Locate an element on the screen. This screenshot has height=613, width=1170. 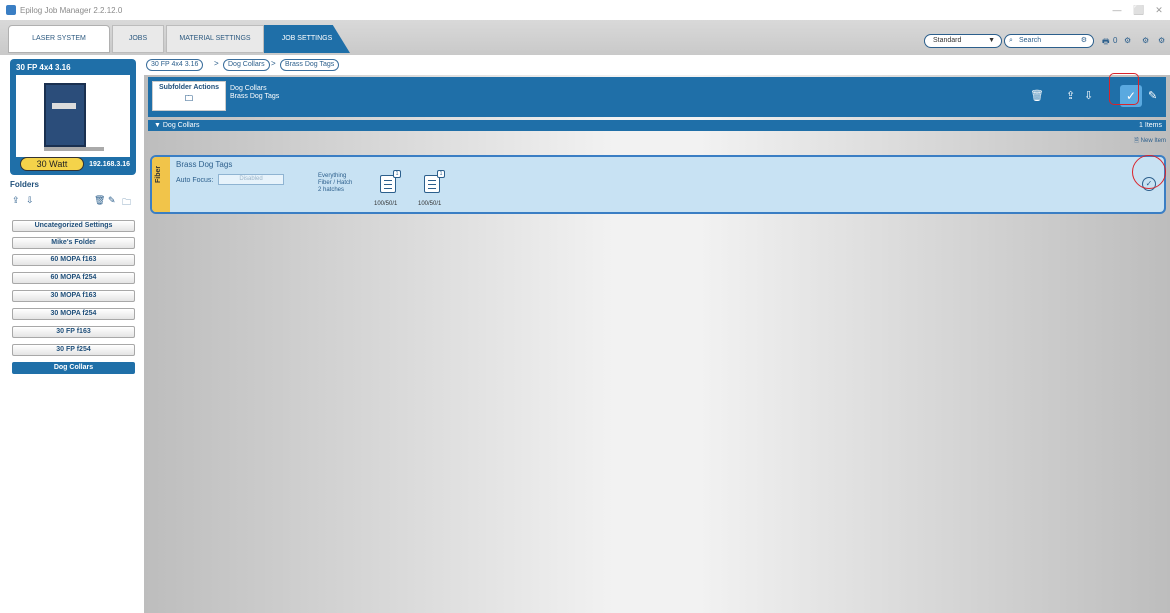
tab-jobs: JOBS is located at coordinates (138, 39).